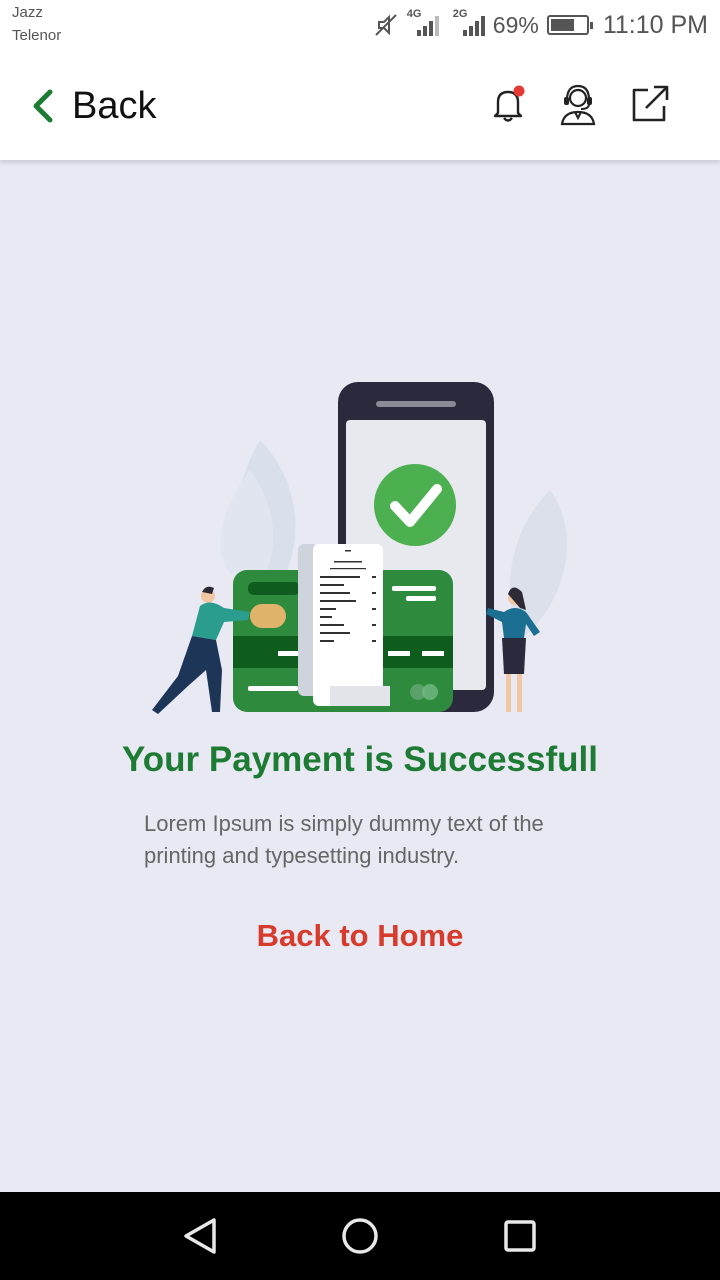 The width and height of the screenshot is (720, 1280). What do you see at coordinates (520, 1236) in the screenshot?
I see `nav-recents-icon` at bounding box center [520, 1236].